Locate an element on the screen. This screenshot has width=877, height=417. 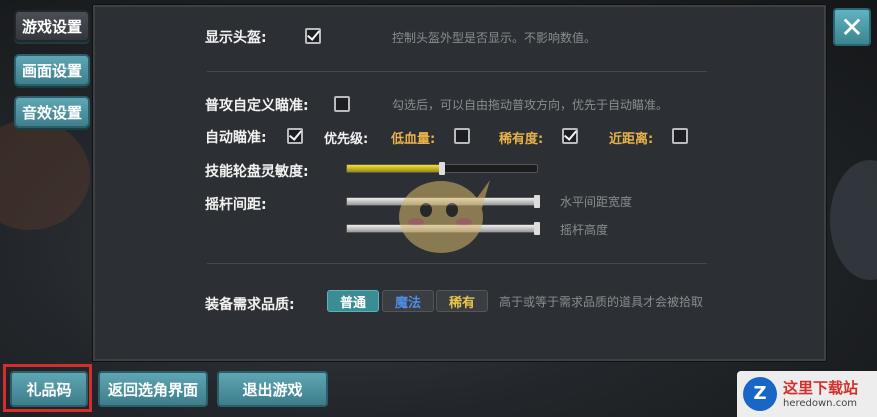
custom-aim-checkbox is located at coordinates (342, 104).